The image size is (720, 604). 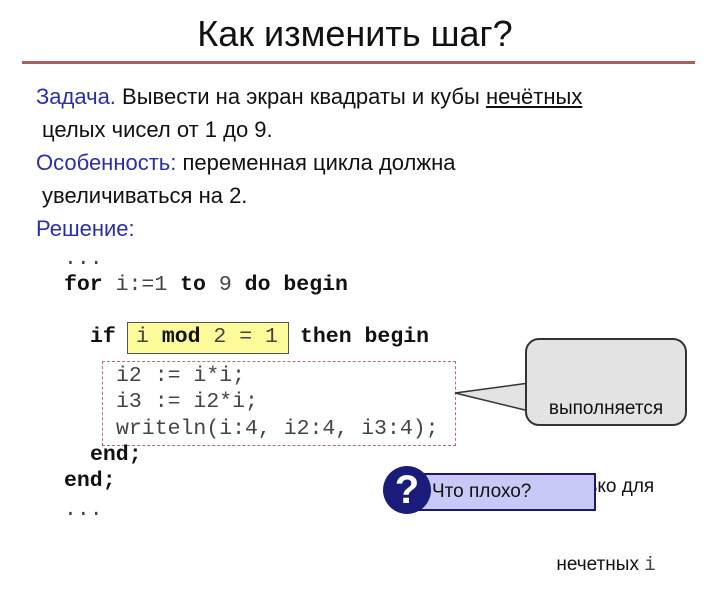 What do you see at coordinates (482, 491) in the screenshot?
I see `question-text: Что плохо?` at bounding box center [482, 491].